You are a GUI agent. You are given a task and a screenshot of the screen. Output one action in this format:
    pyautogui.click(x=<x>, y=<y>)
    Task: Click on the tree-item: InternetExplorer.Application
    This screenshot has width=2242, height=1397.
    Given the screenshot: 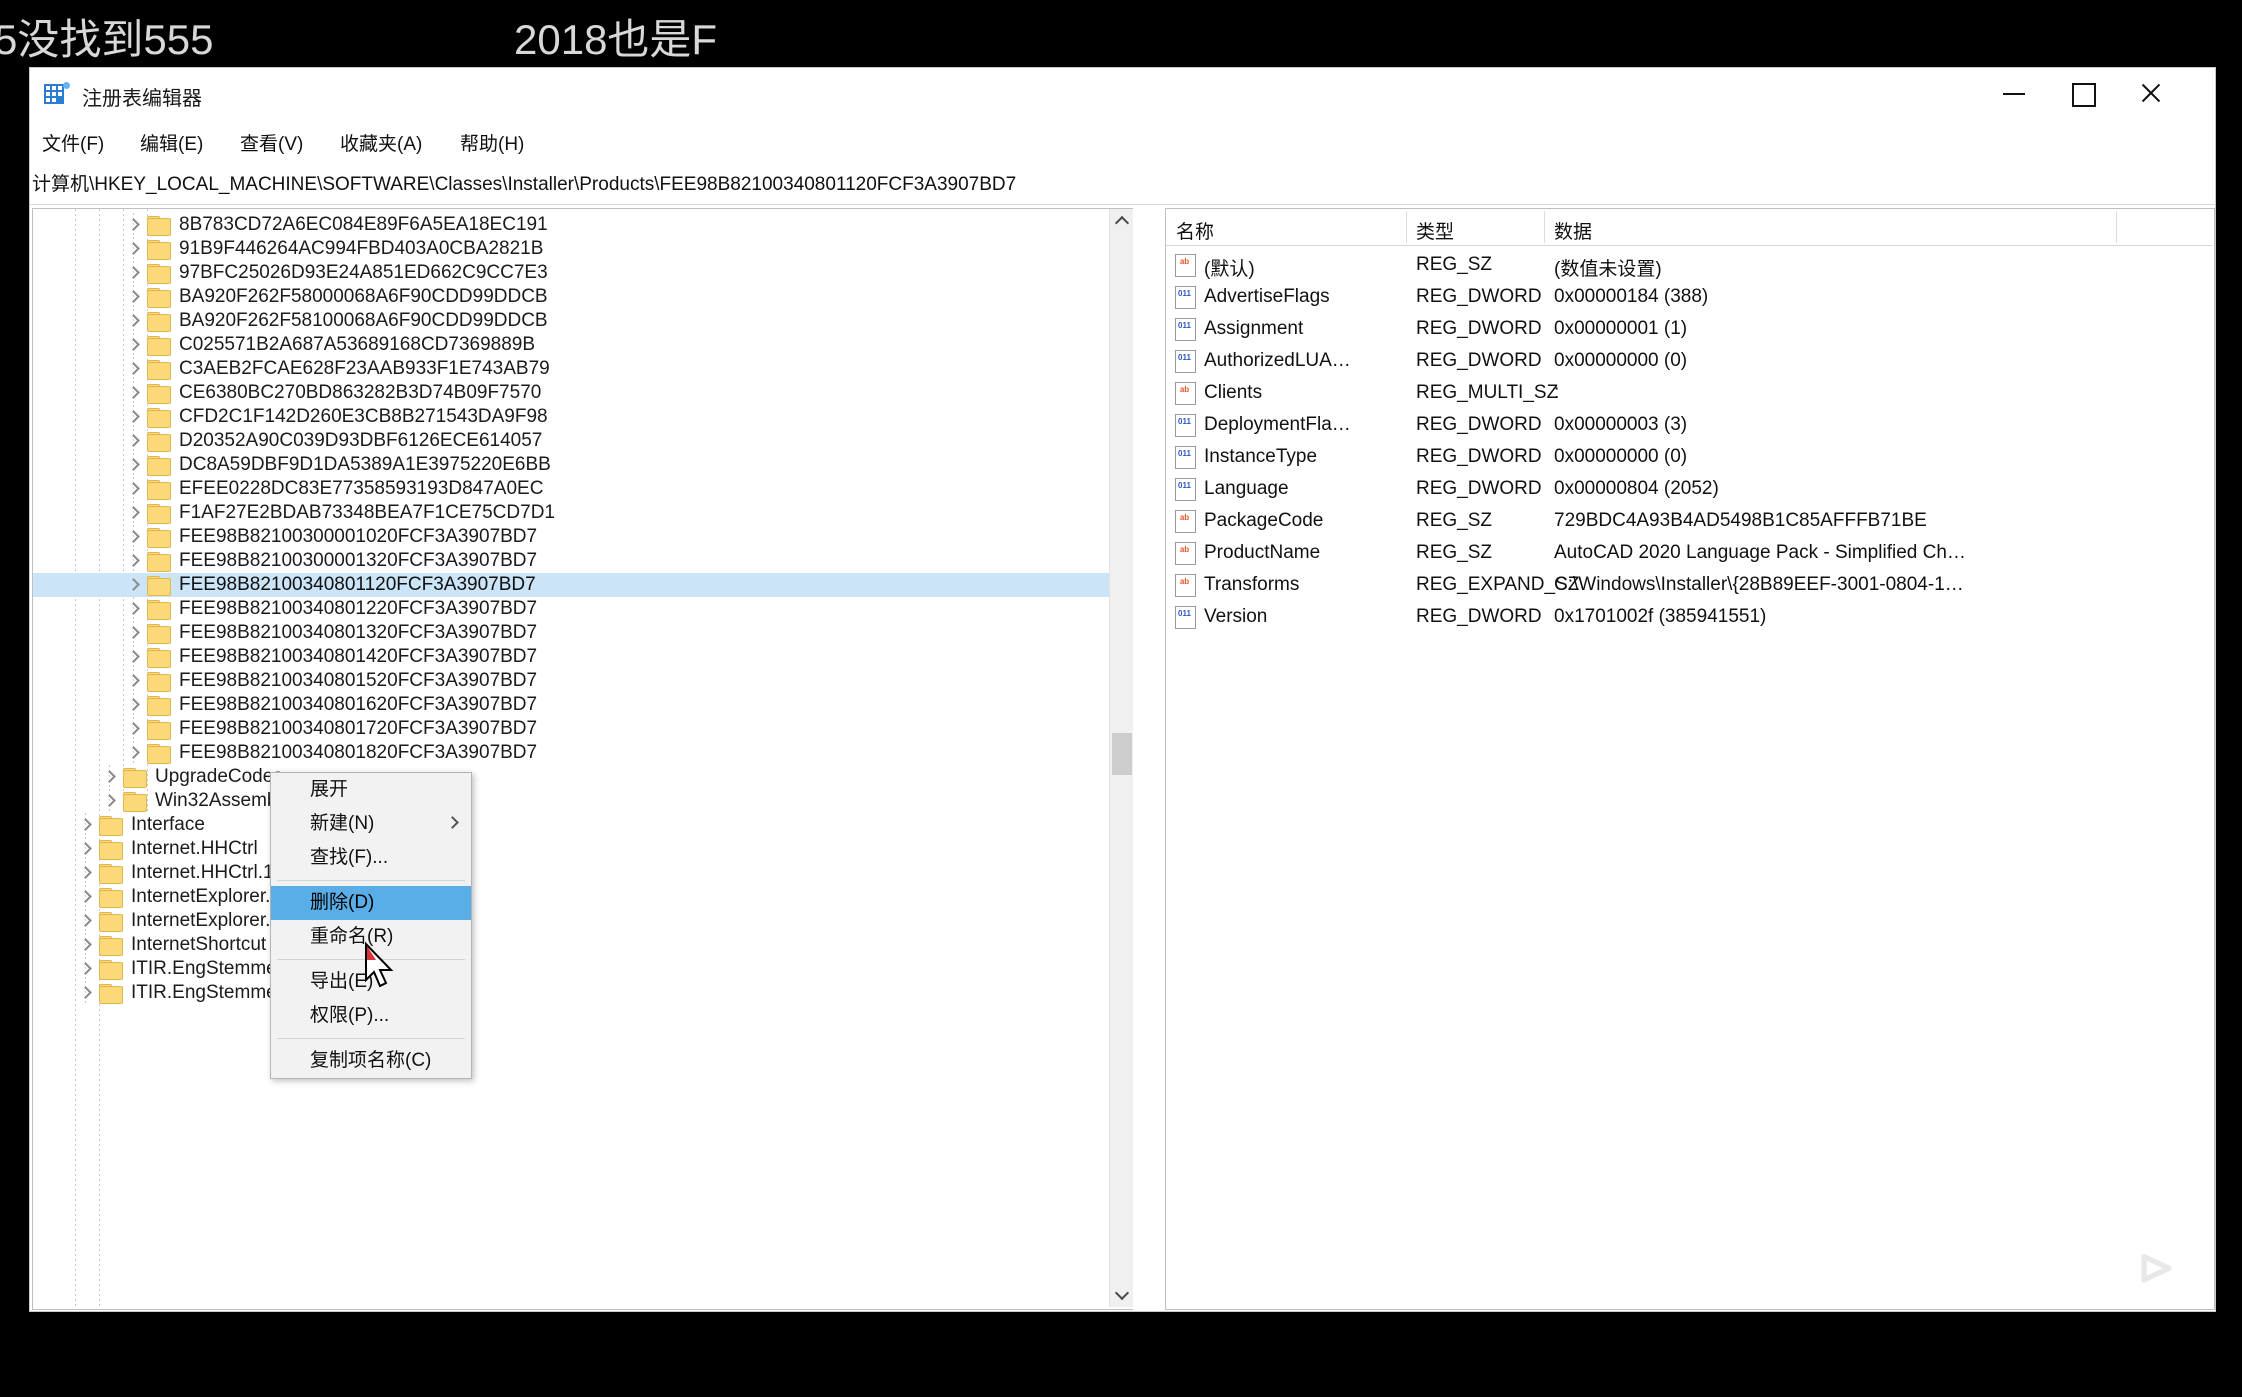 What is the action you would take?
    pyautogui.click(x=580, y=897)
    